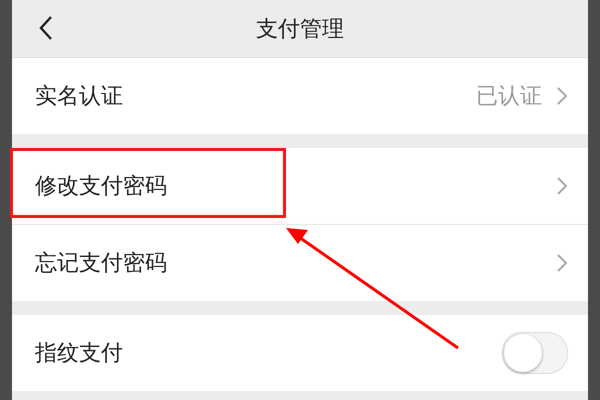  Describe the element at coordinates (300, 30) in the screenshot. I see `page-title: 支付管理` at that location.